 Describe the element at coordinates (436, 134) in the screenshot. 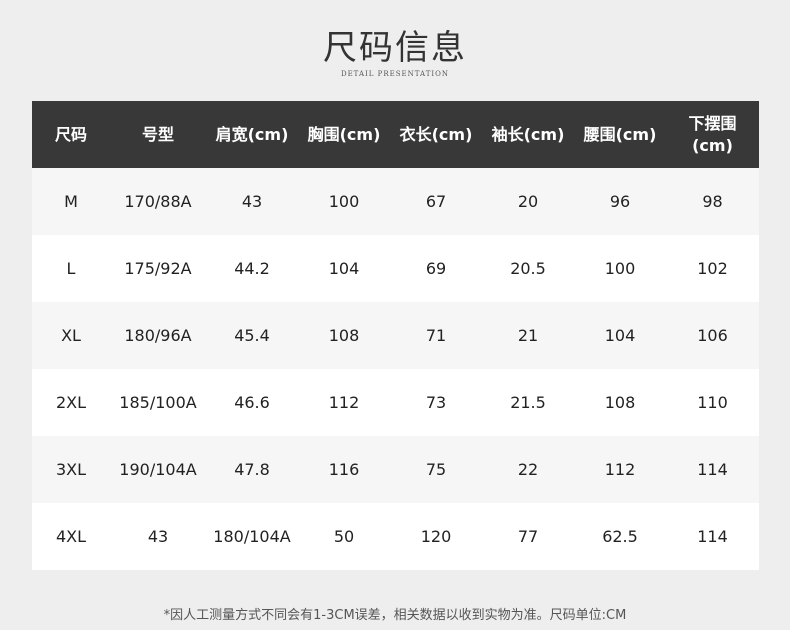

I see `column-header-length: 衣长(cm)` at that location.